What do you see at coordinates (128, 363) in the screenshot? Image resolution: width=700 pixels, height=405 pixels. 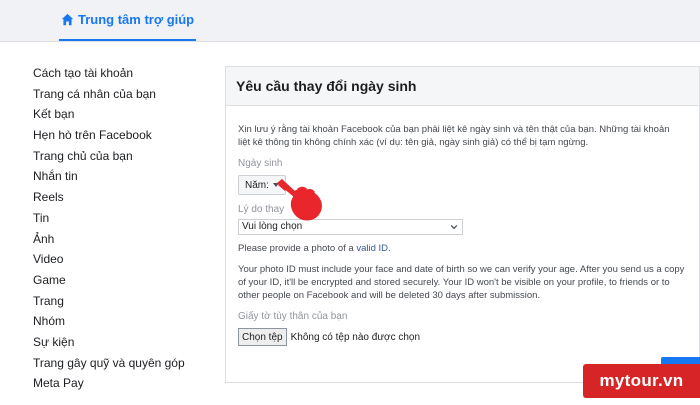 I see `sidebar-item: Trang gây quỹ và quyên góp` at bounding box center [128, 363].